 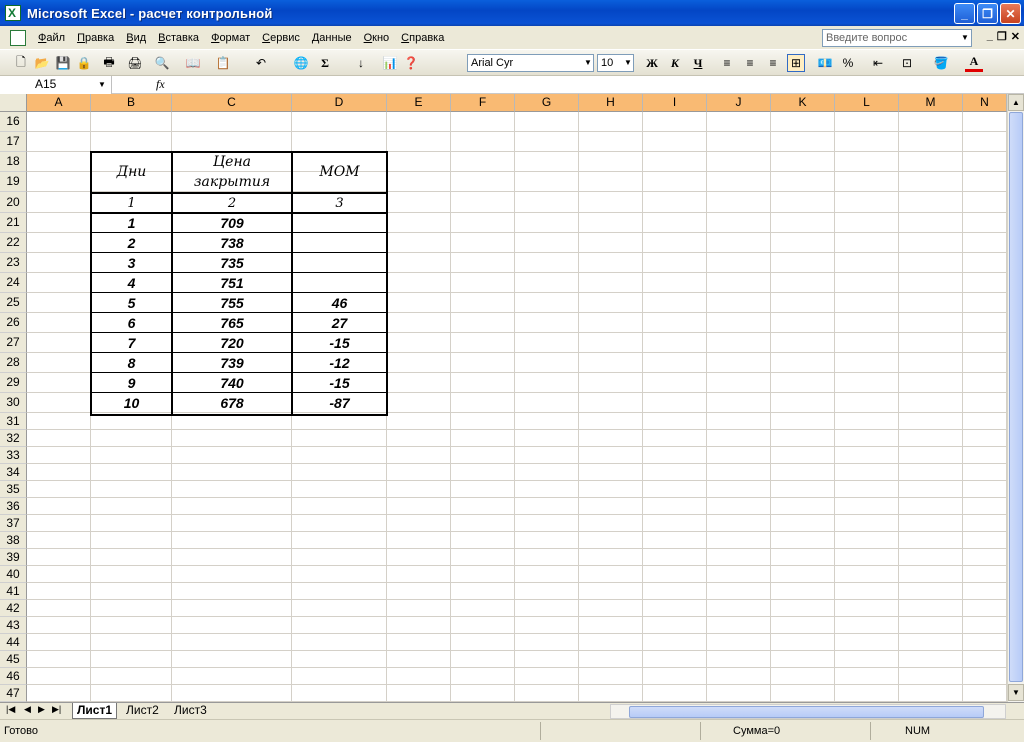 What do you see at coordinates (1015, 398) in the screenshot?
I see `vertical-scrollbar: ▲ ▼` at bounding box center [1015, 398].